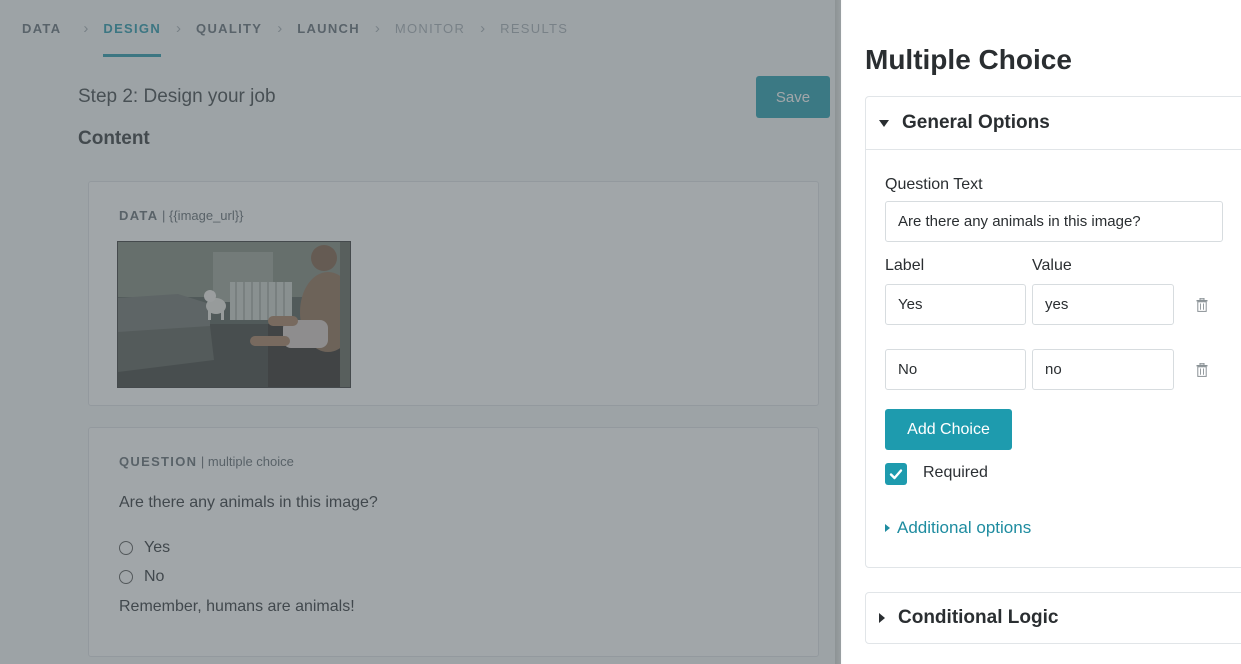  Describe the element at coordinates (237, 606) in the screenshot. I see `question-hint: Remember, humans are animals!` at that location.